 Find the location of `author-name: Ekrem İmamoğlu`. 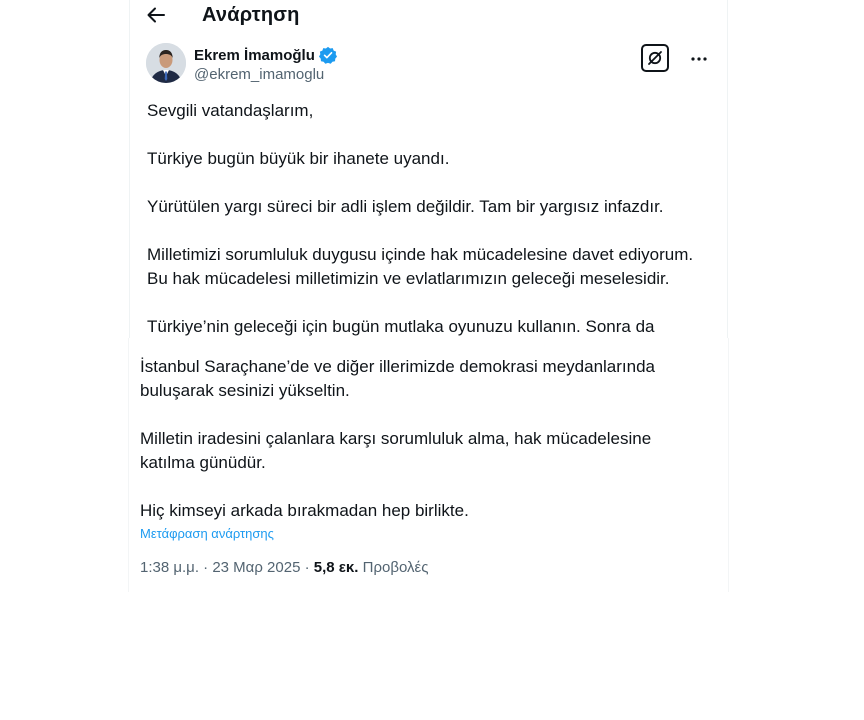

author-name: Ekrem İmamoğlu is located at coordinates (254, 55).